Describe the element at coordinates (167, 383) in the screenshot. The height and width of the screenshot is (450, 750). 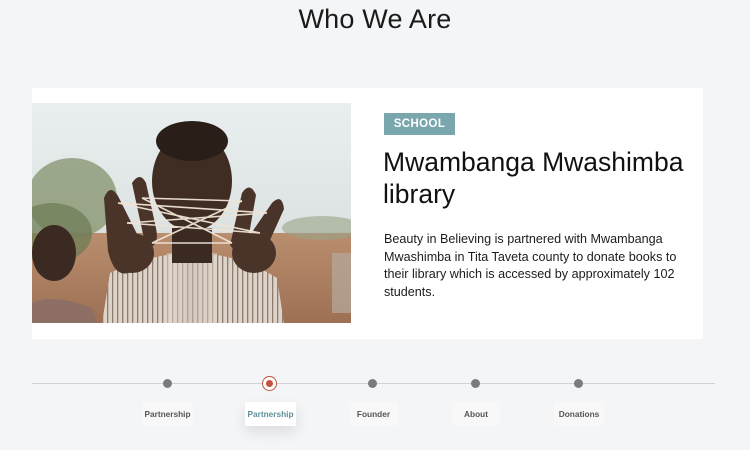
I see `timeline-dot-partnership` at that location.